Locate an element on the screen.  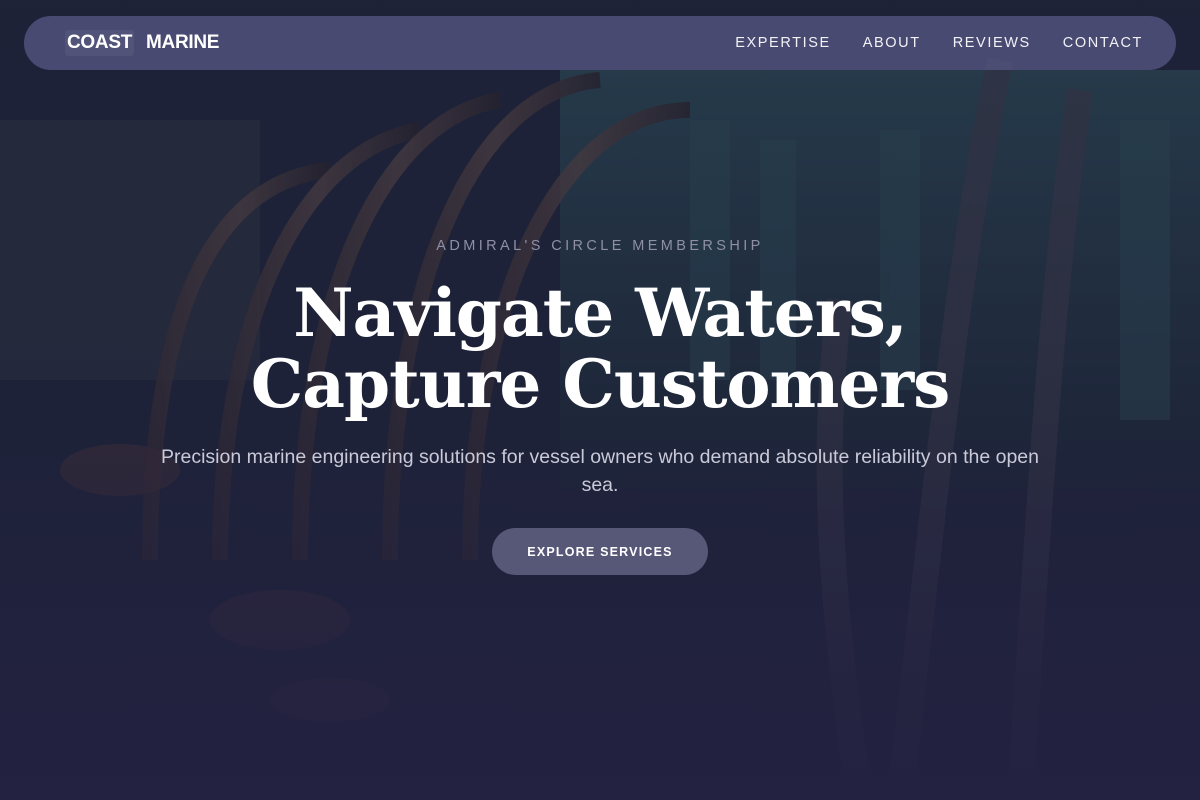
brand-word-coast: COAST is located at coordinates (100, 43).